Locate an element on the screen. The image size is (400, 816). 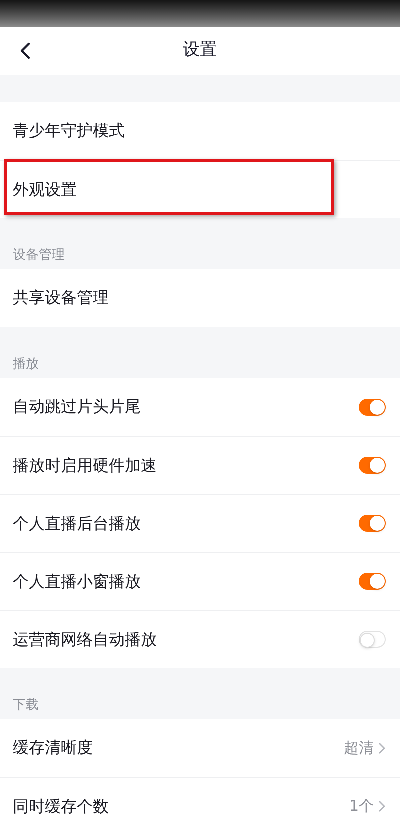
row-label: 自动跳过片头片尾 is located at coordinates (77, 407).